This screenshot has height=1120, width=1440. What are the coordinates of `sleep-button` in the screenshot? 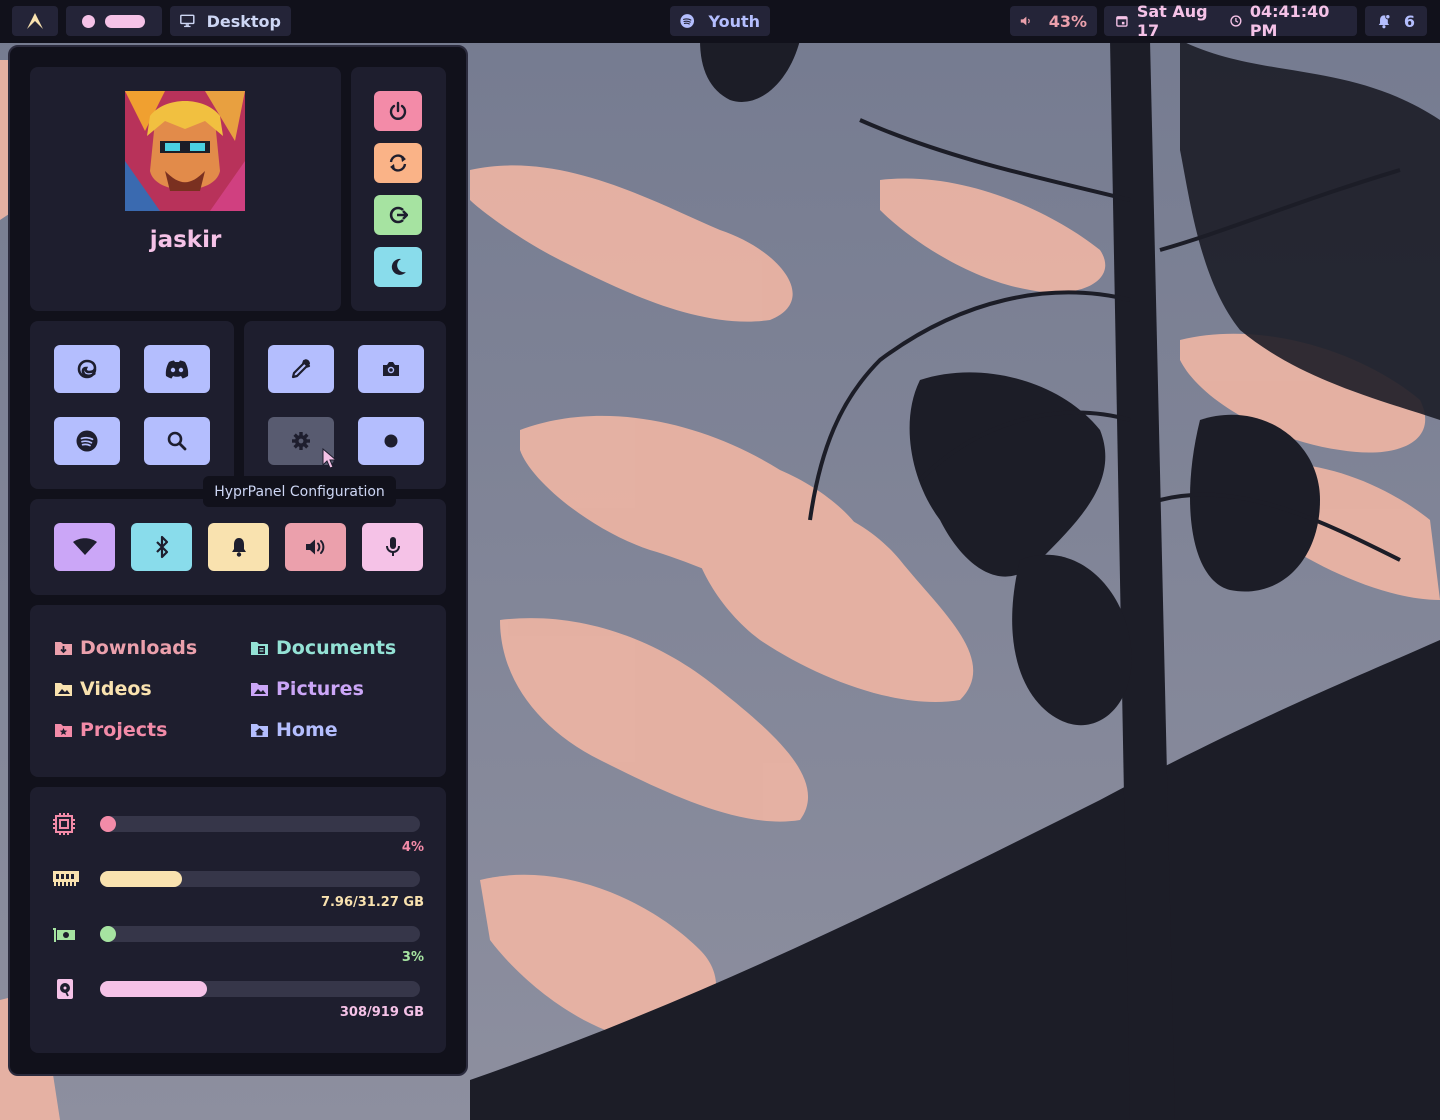 It's located at (398, 267).